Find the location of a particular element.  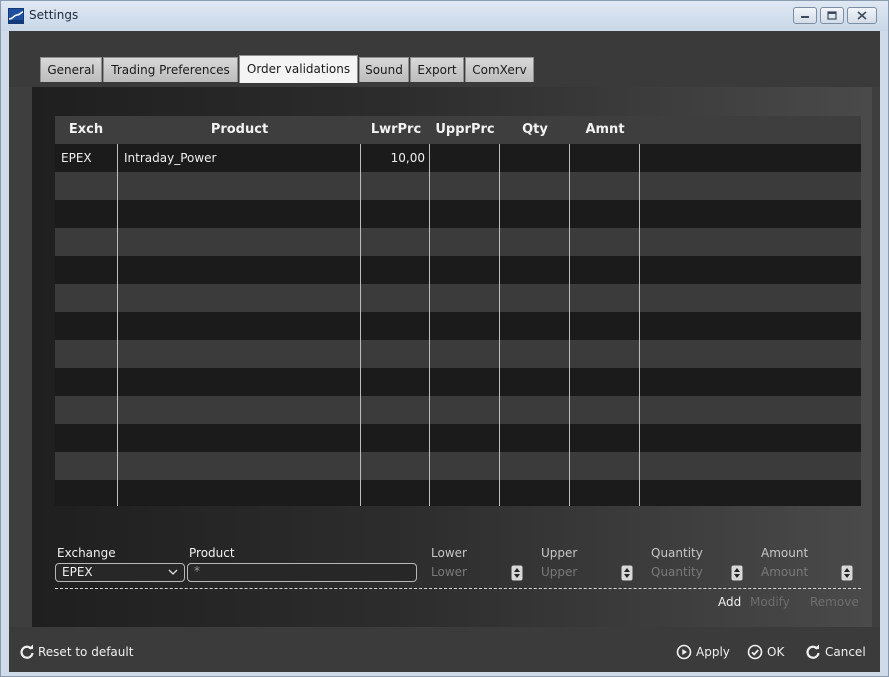

amount-label: Amount is located at coordinates (785, 553).